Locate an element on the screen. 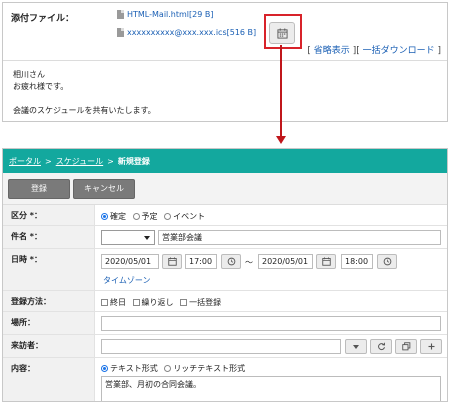  attachment-links: [ 省略表示 ][ 一括ダウンロード ] is located at coordinates (374, 49).